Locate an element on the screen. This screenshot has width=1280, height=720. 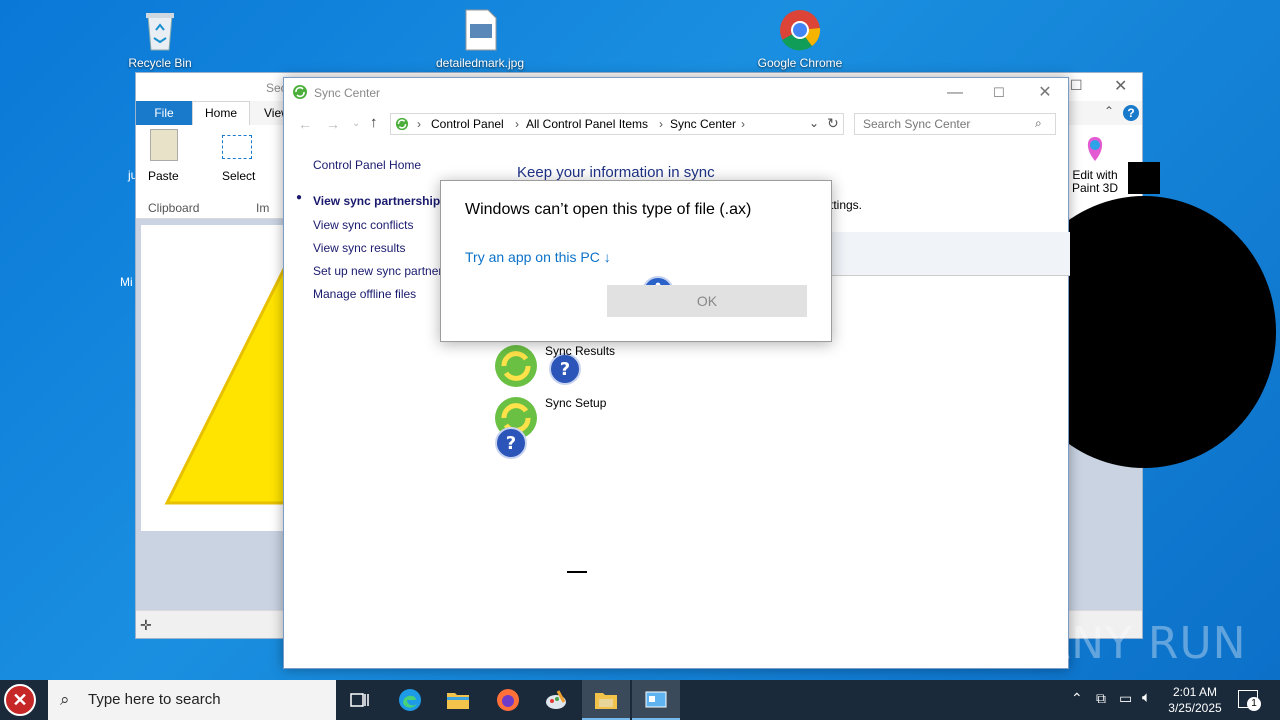
network-device-icon: ⧉ is located at coordinates (1101, 698).